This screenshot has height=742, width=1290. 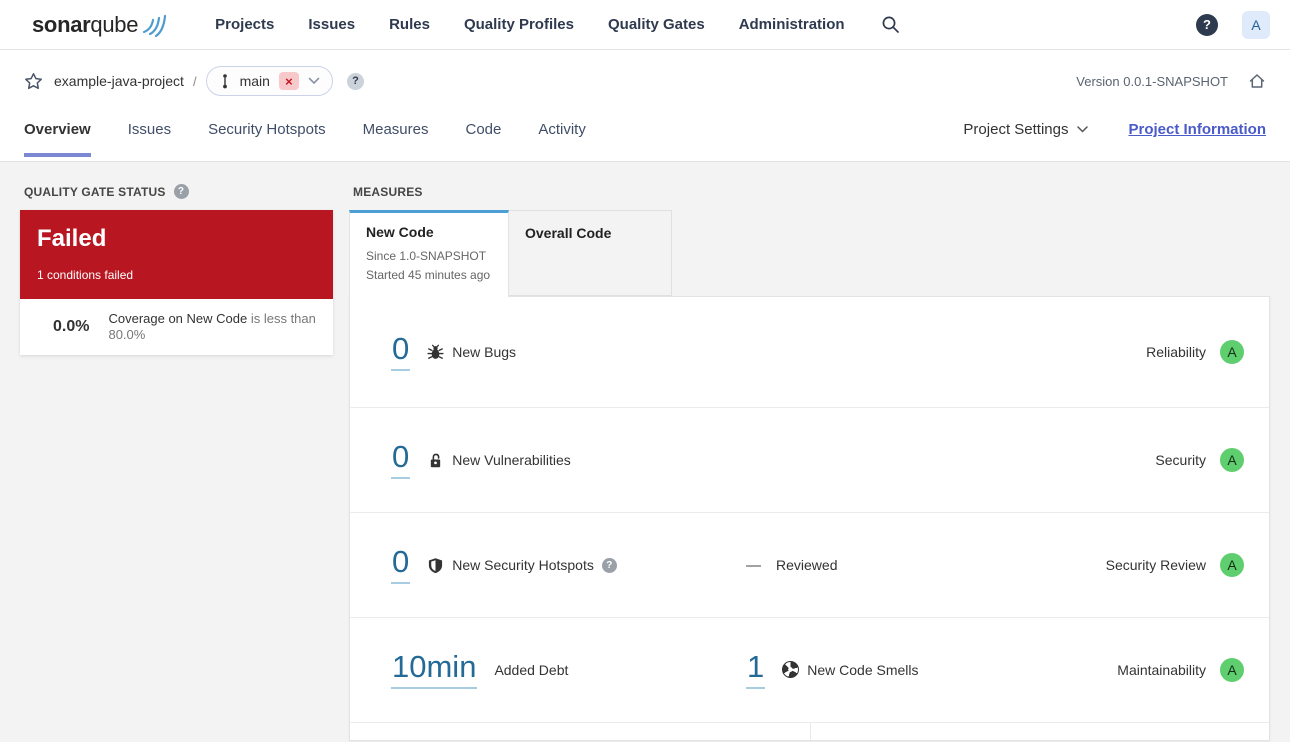 What do you see at coordinates (33, 81) in the screenshot?
I see `favorite-star-icon` at bounding box center [33, 81].